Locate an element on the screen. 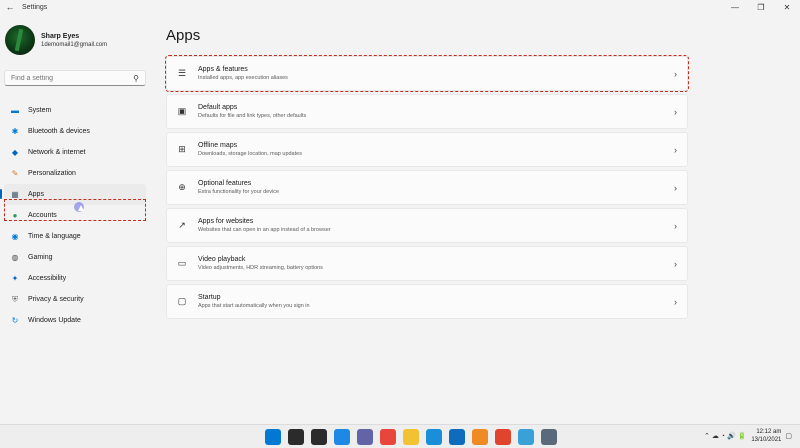 This screenshot has width=800, height=448. taskbar: ⌃ ☁ ◔ 🔊 🔋 12:12 am 13/10/2021 ▢ is located at coordinates (400, 436).